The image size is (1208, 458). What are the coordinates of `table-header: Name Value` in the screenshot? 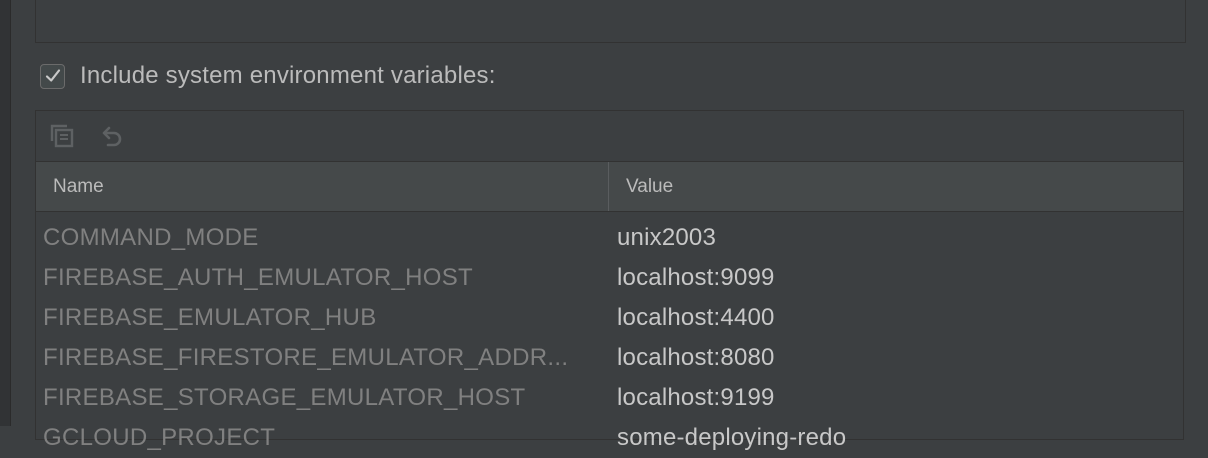 It's located at (609, 187).